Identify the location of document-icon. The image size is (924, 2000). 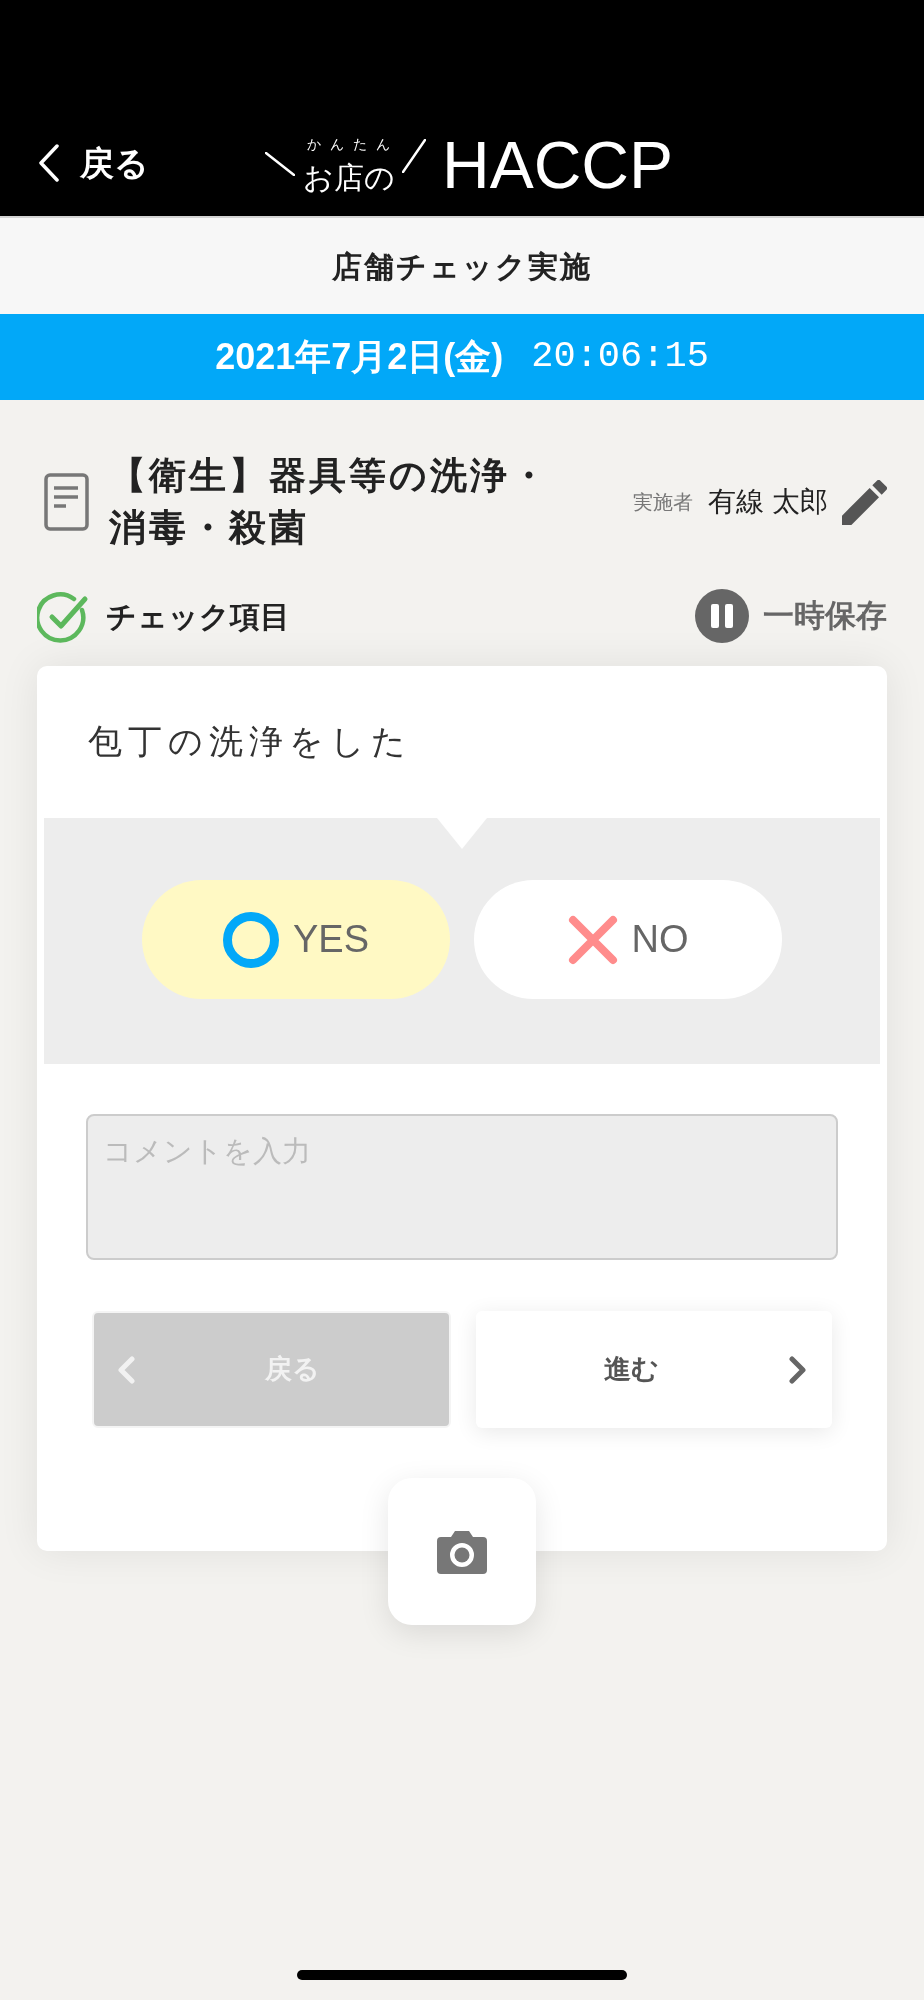
(66, 502).